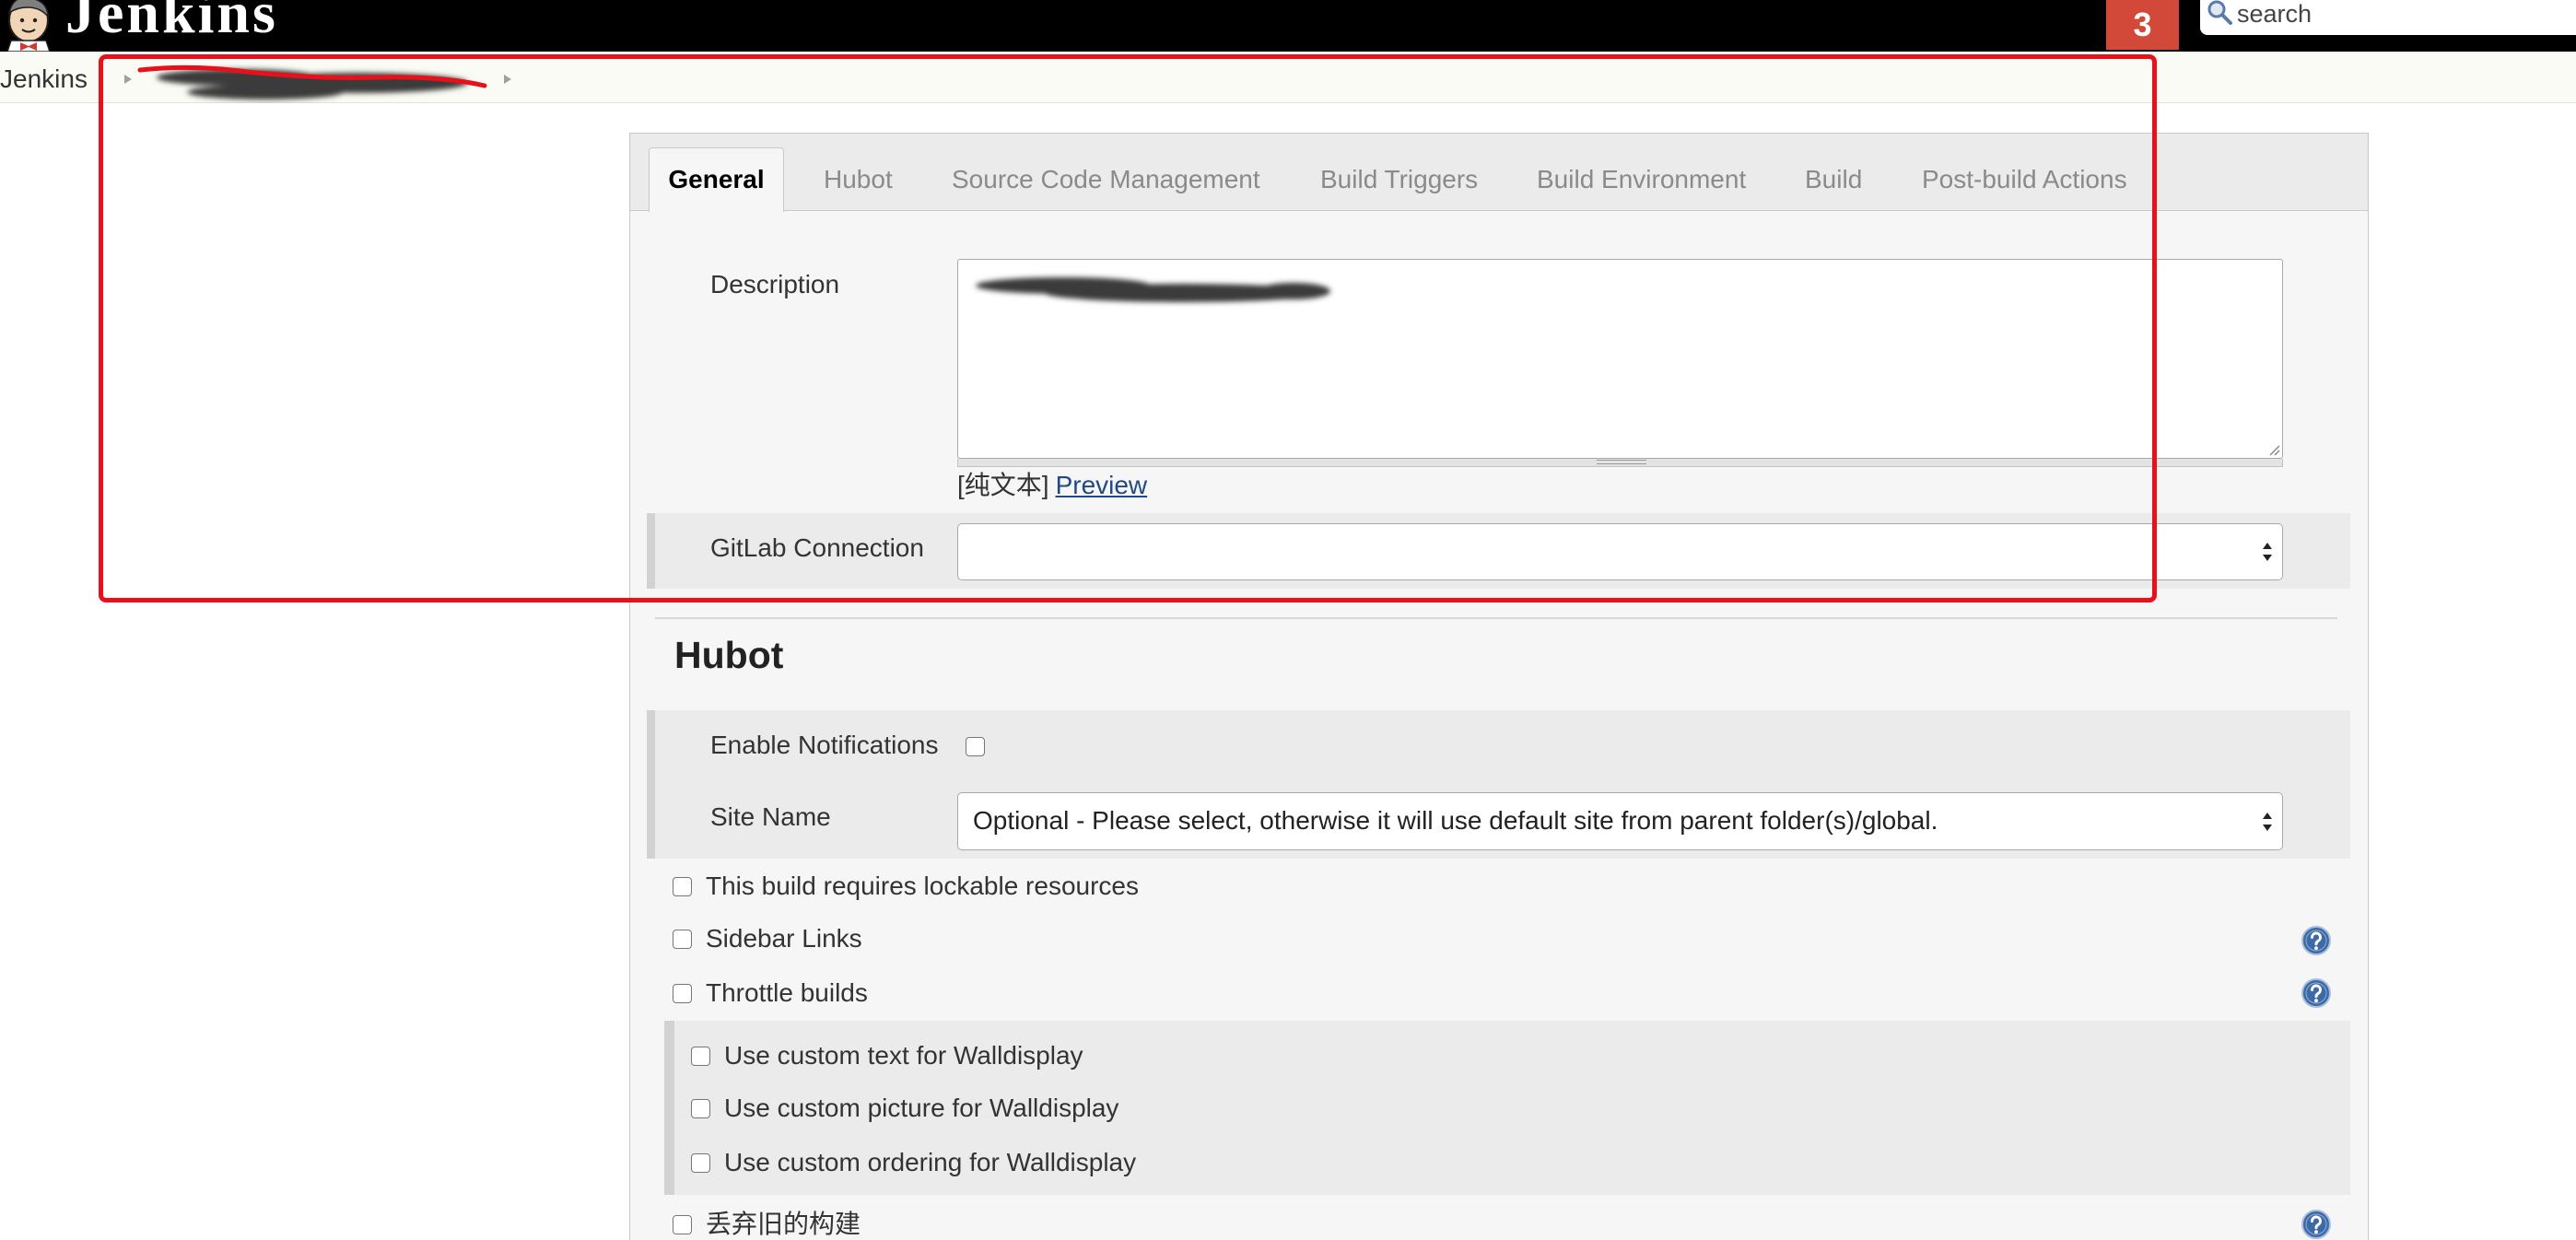 The width and height of the screenshot is (2576, 1240). What do you see at coordinates (29, 26) in the screenshot?
I see `jenkins-butler-icon` at bounding box center [29, 26].